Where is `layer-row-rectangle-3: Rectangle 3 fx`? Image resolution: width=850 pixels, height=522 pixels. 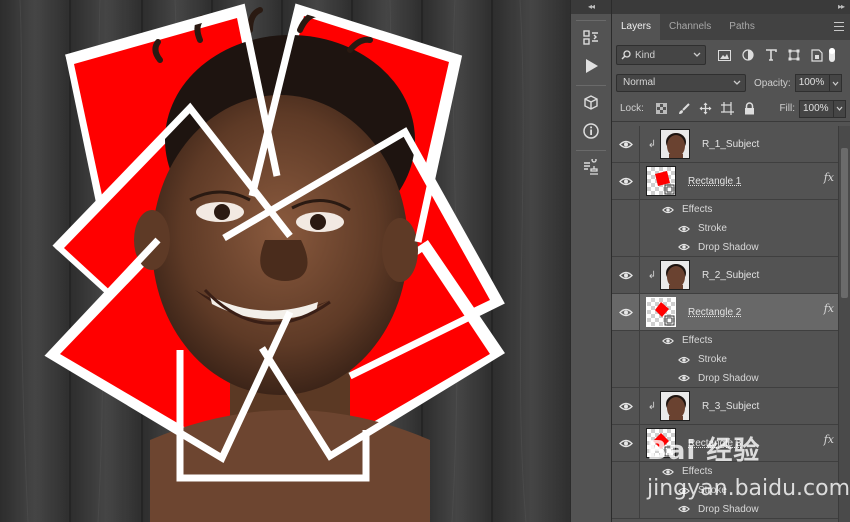
layer-row-rectangle-3: Rectangle 3 fx is located at coordinates (731, 443).